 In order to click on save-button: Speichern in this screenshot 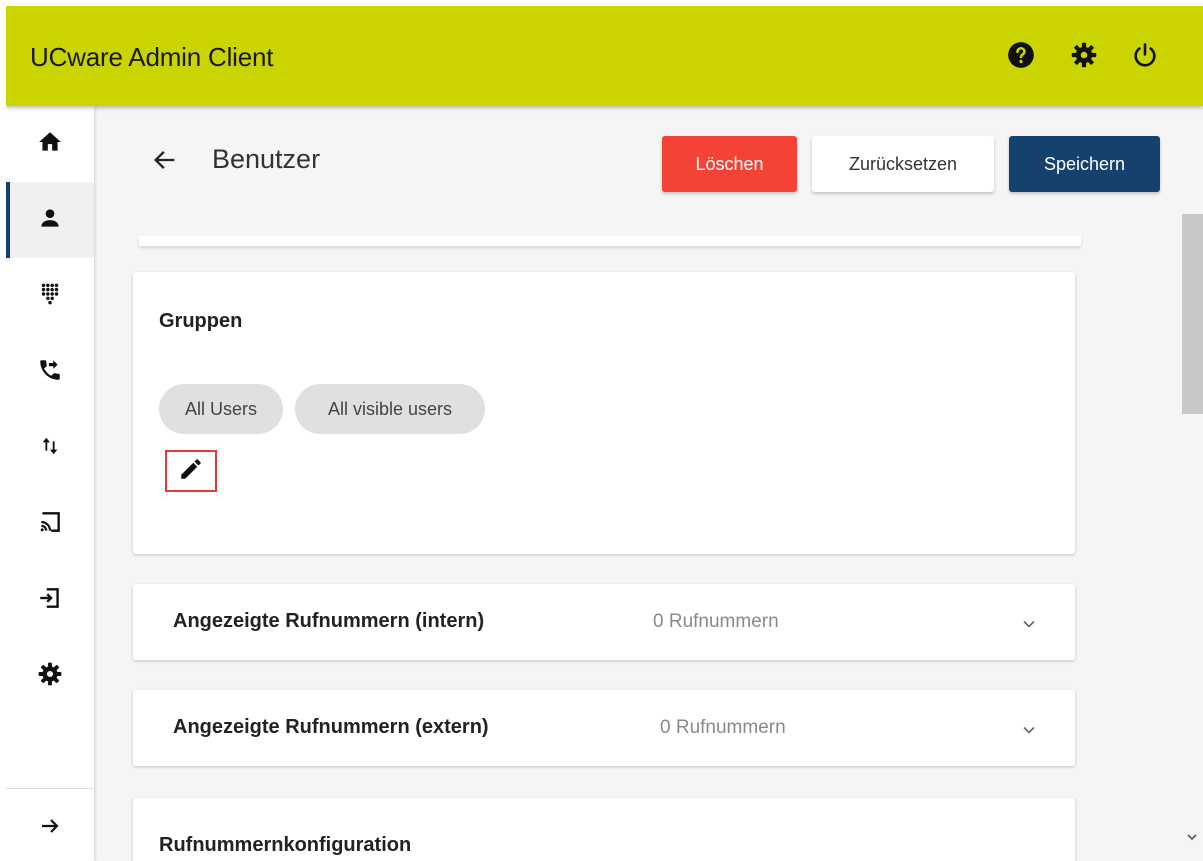, I will do `click(1084, 164)`.